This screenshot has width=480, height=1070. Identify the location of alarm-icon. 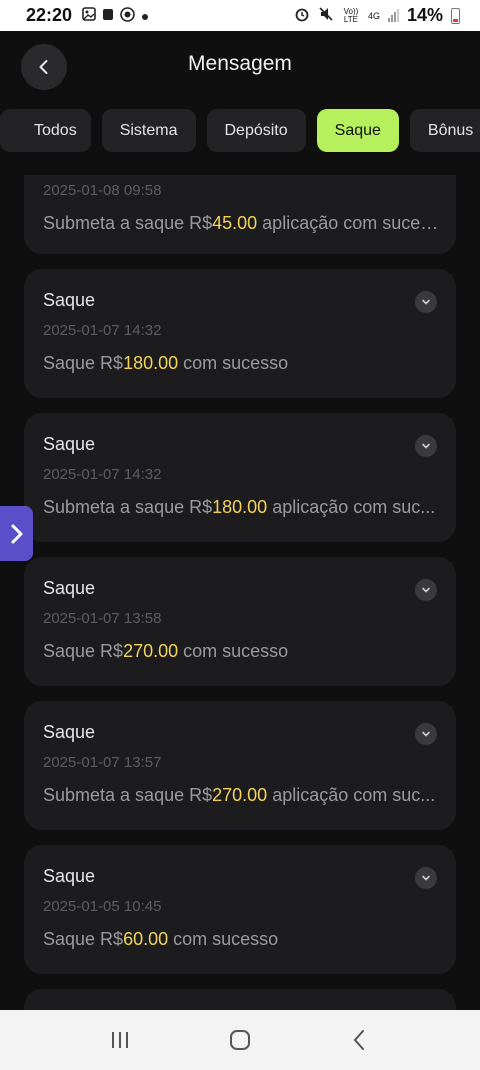
(302, 15).